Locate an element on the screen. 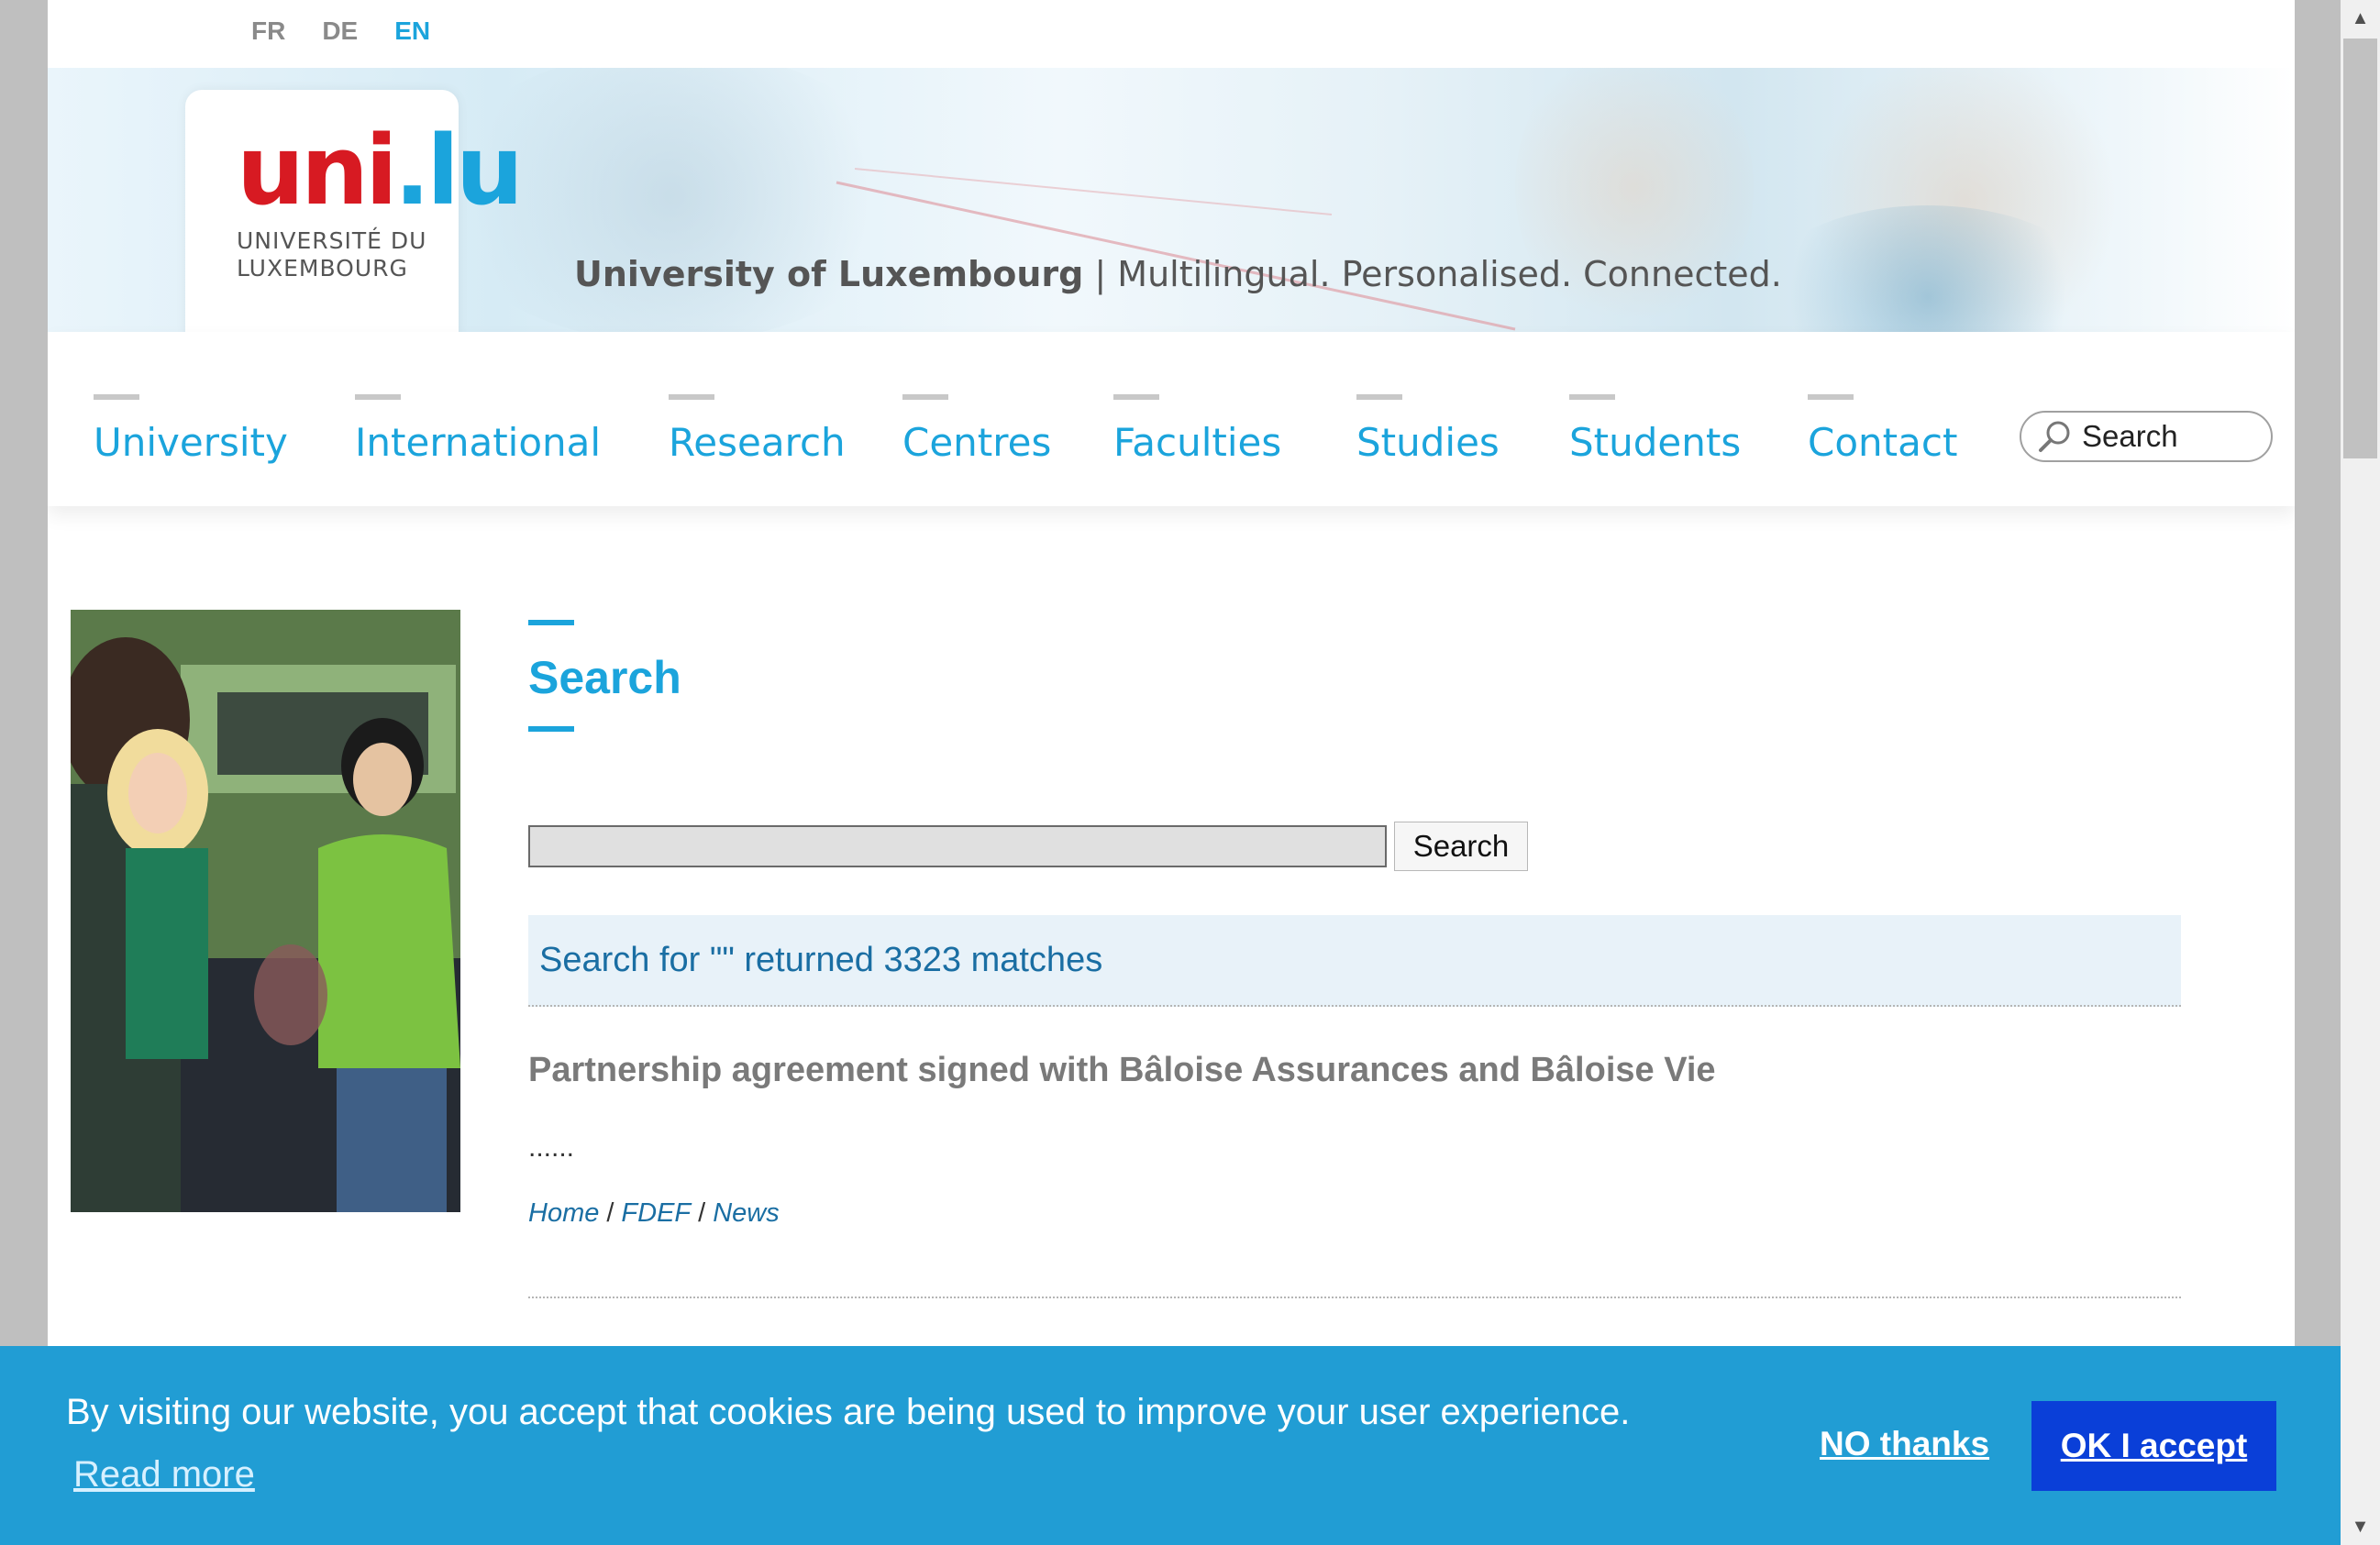  scrollbar-thumb is located at coordinates (2360, 249).